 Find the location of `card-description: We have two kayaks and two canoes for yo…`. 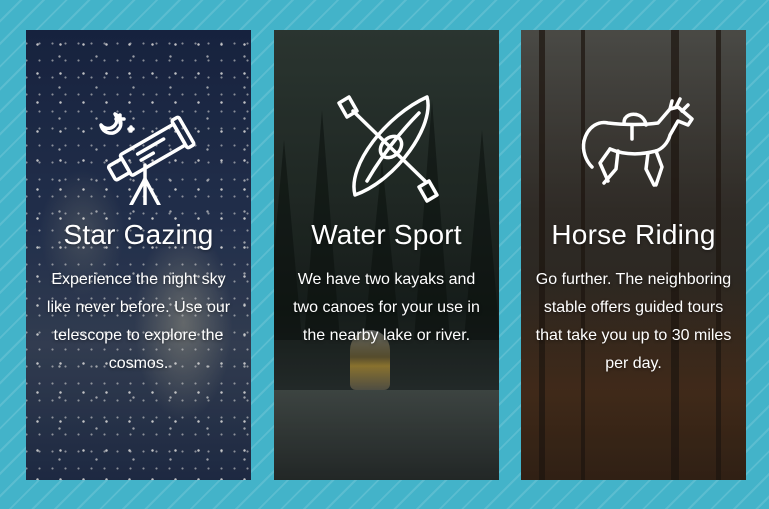

card-description: We have two kayaks and two canoes for yo… is located at coordinates (386, 307).